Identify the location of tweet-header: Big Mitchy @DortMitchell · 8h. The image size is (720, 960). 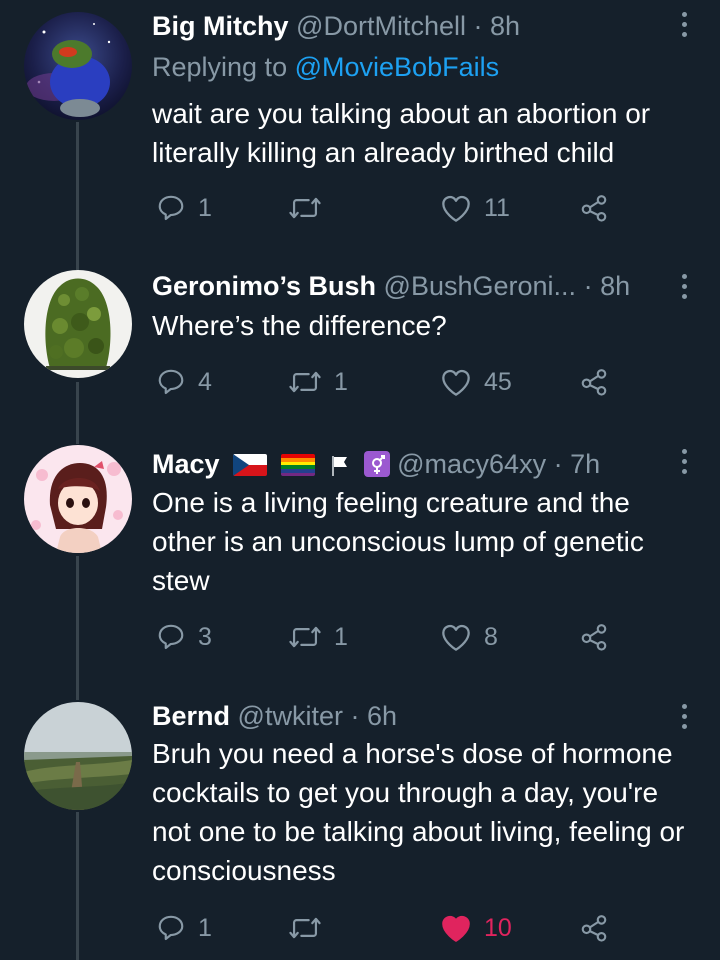
(406, 26).